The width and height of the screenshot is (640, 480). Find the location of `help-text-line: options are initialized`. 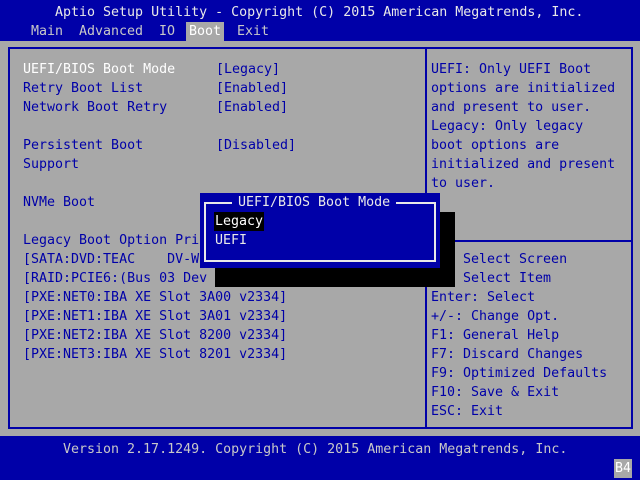

help-text-line: options are initialized is located at coordinates (523, 88).